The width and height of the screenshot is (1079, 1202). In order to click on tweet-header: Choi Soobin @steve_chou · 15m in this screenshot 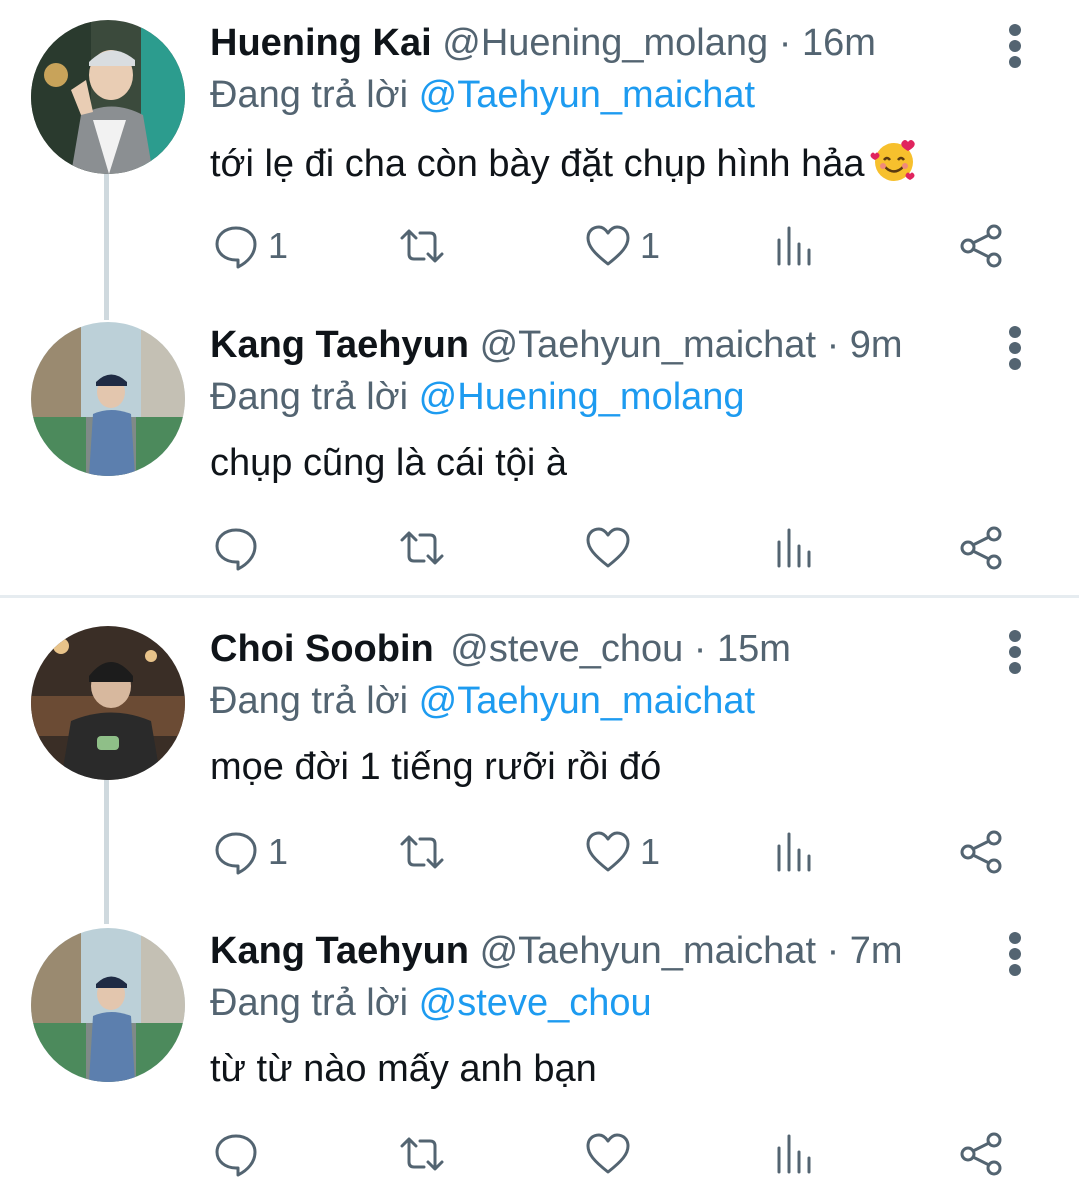, I will do `click(500, 649)`.